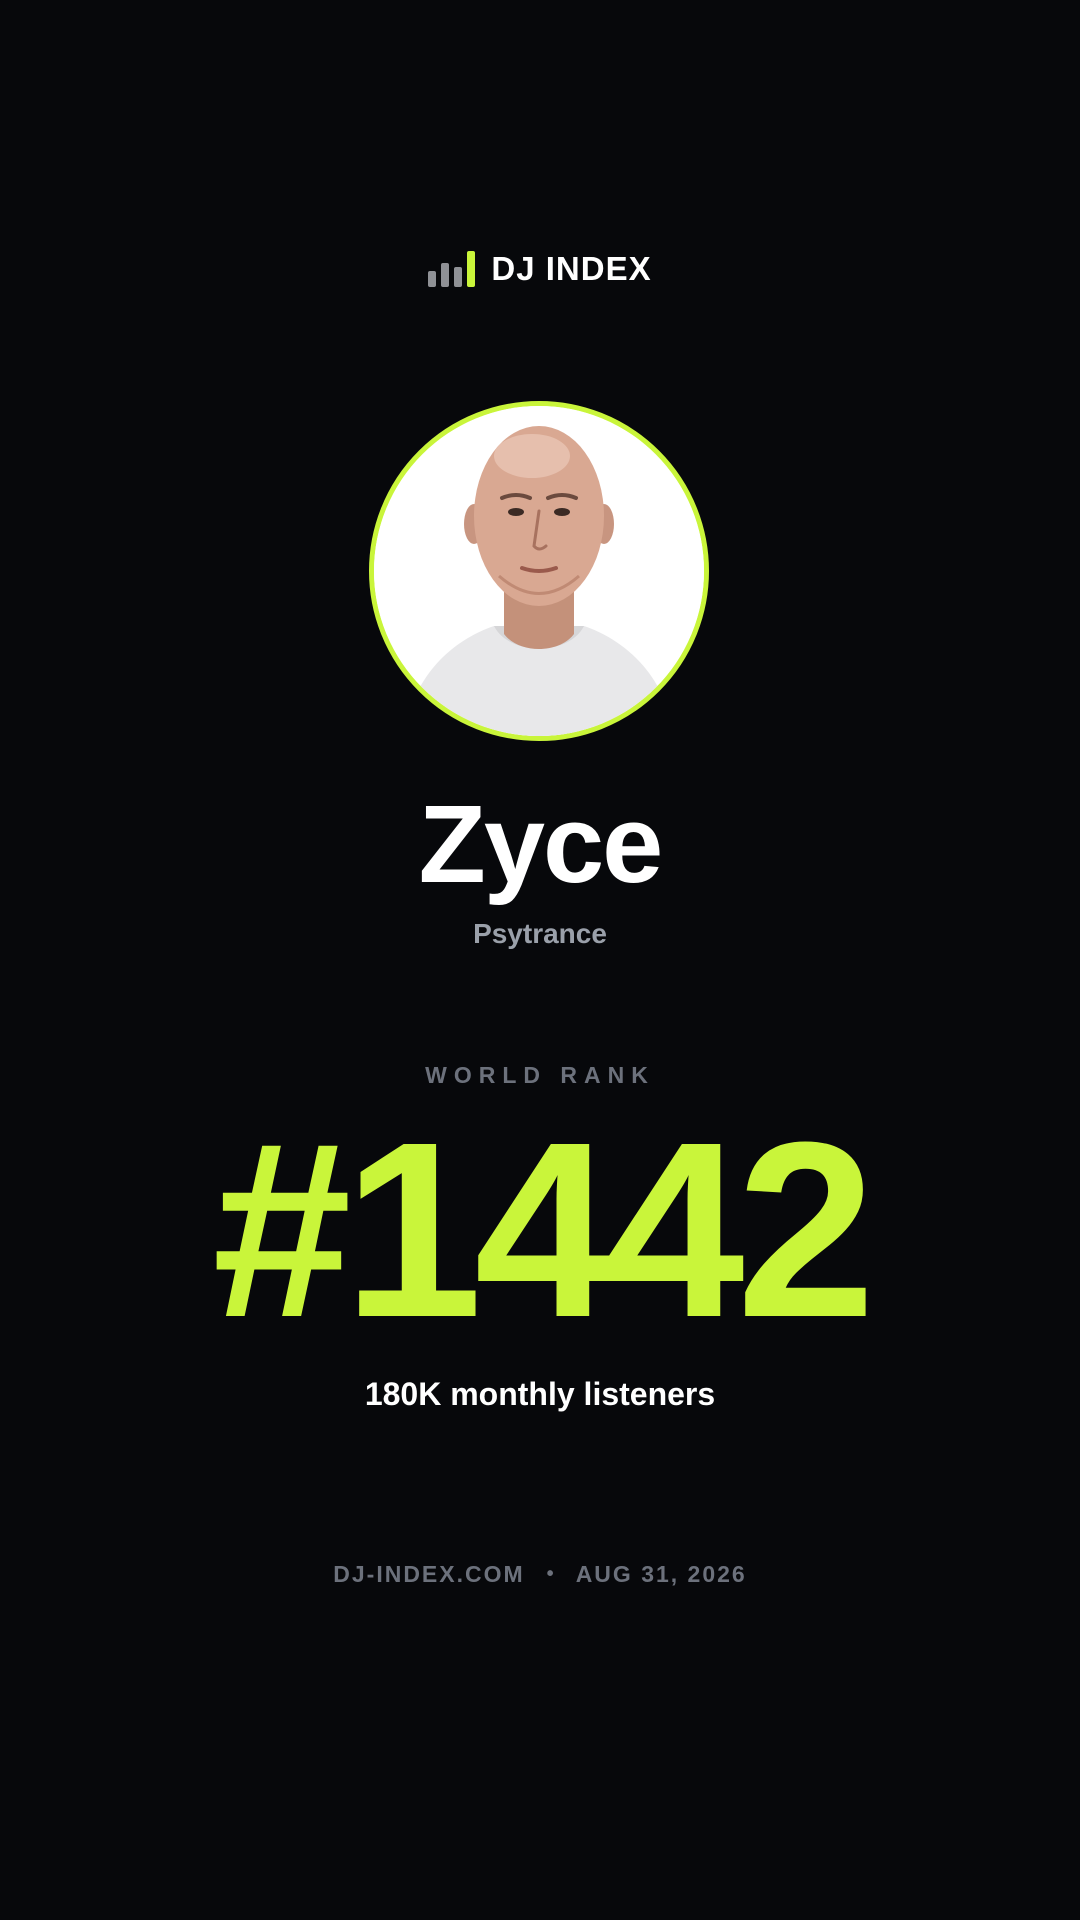 This screenshot has height=1920, width=1080. What do you see at coordinates (541, 844) in the screenshot?
I see `artist-name: Zyce` at bounding box center [541, 844].